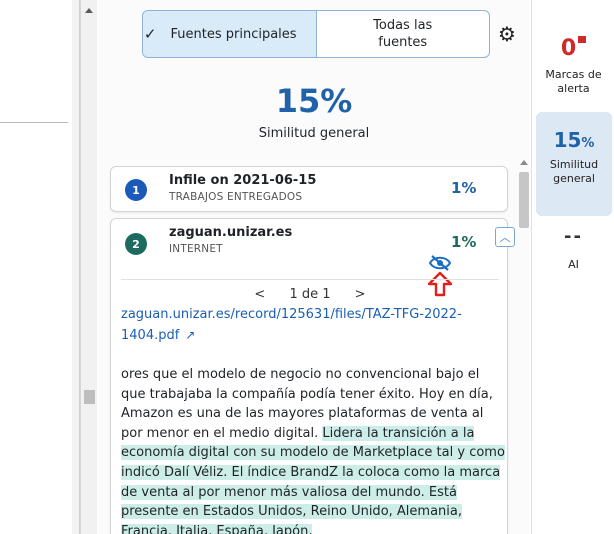 The height and width of the screenshot is (534, 614). What do you see at coordinates (196, 249) in the screenshot?
I see `source-type: INTERNET` at bounding box center [196, 249].